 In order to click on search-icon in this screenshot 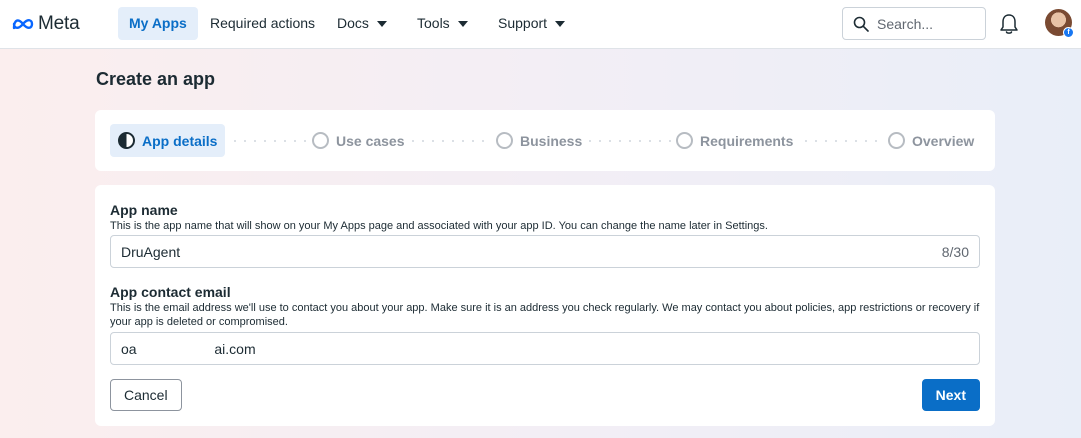, I will do `click(861, 24)`.